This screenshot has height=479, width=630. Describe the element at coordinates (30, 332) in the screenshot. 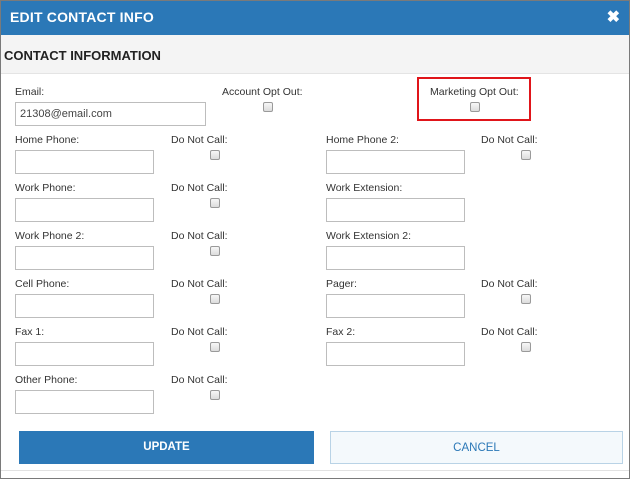

I see `fax-1-label: Fax 1:` at that location.